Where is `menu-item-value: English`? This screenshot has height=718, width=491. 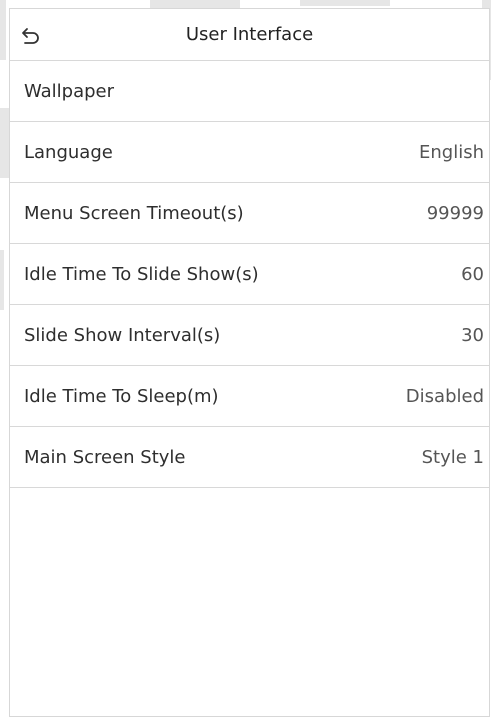 menu-item-value: English is located at coordinates (451, 152).